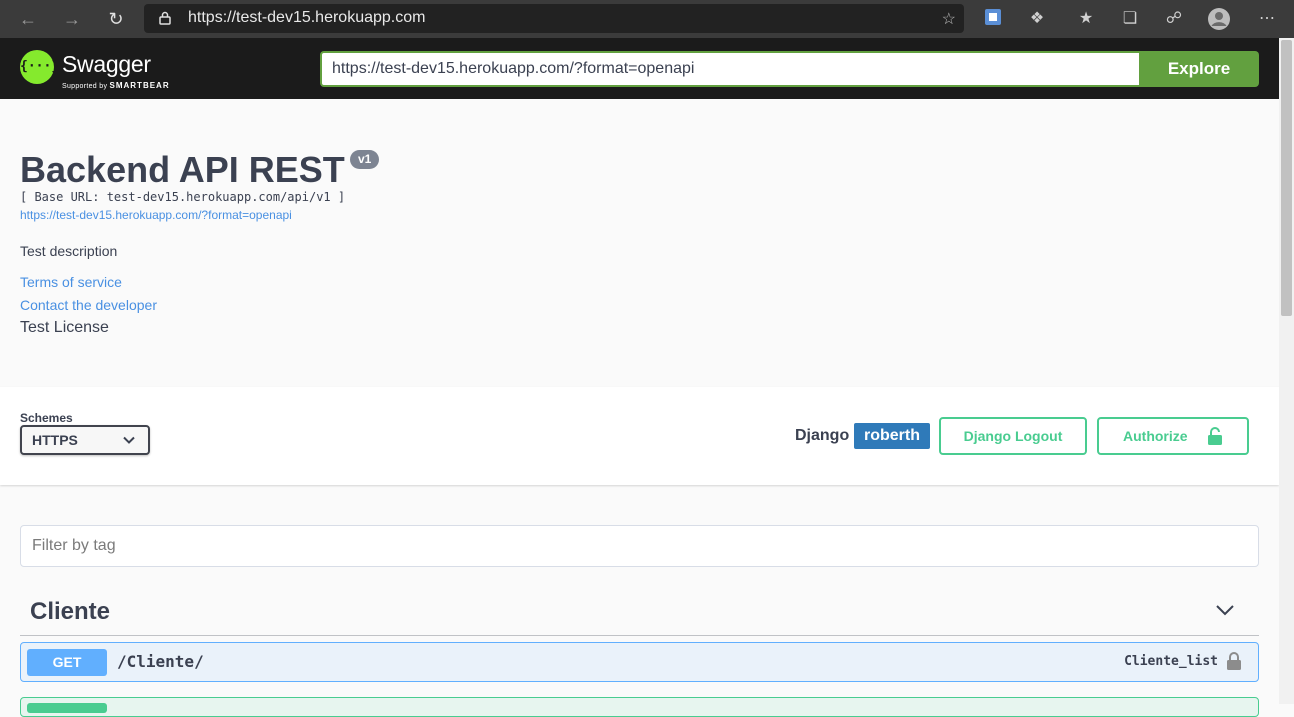 This screenshot has height=717, width=1294. What do you see at coordinates (639, 707) in the screenshot?
I see `operation-post-cliente` at bounding box center [639, 707].